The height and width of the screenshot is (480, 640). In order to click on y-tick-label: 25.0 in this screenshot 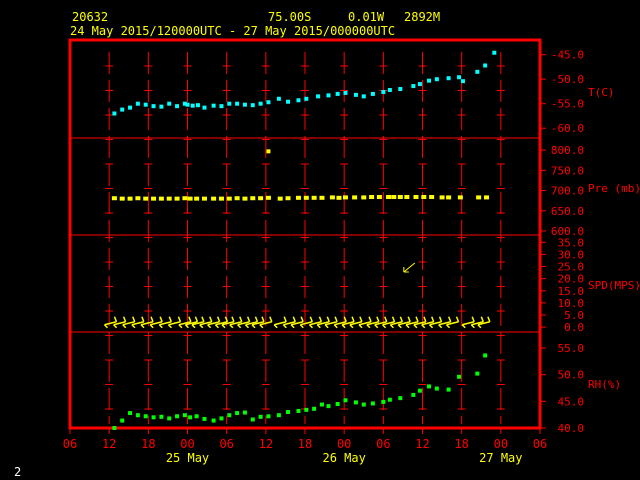, I will do `click(571, 267)`.